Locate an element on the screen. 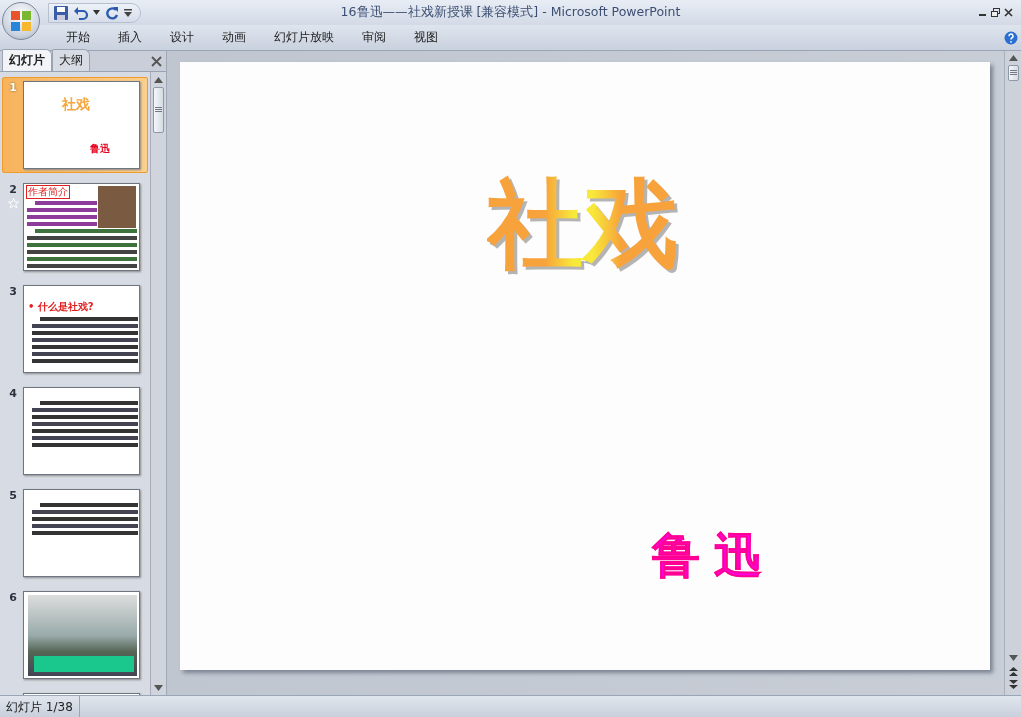 Image resolution: width=1021 pixels, height=717 pixels. customize-icon is located at coordinates (128, 12).